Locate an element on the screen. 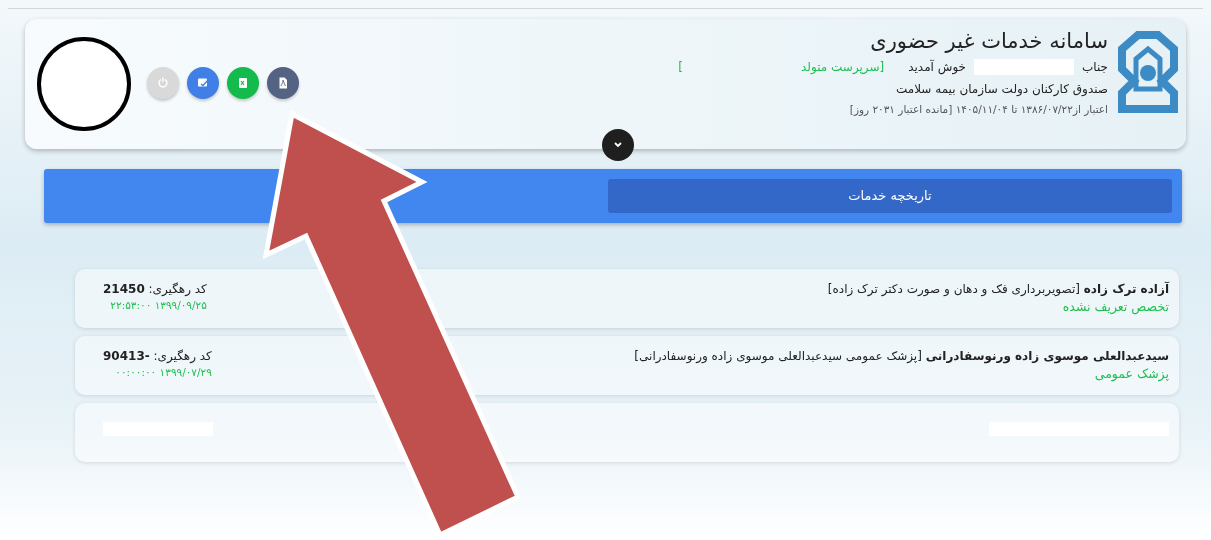 Image resolution: width=1211 pixels, height=540 pixels. excel-button is located at coordinates (243, 83).